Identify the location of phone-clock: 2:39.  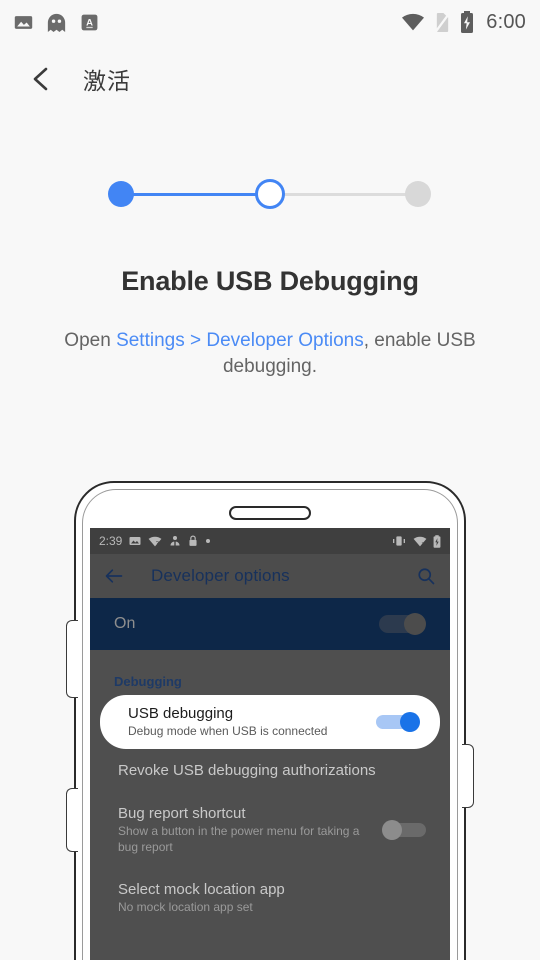
(111, 541).